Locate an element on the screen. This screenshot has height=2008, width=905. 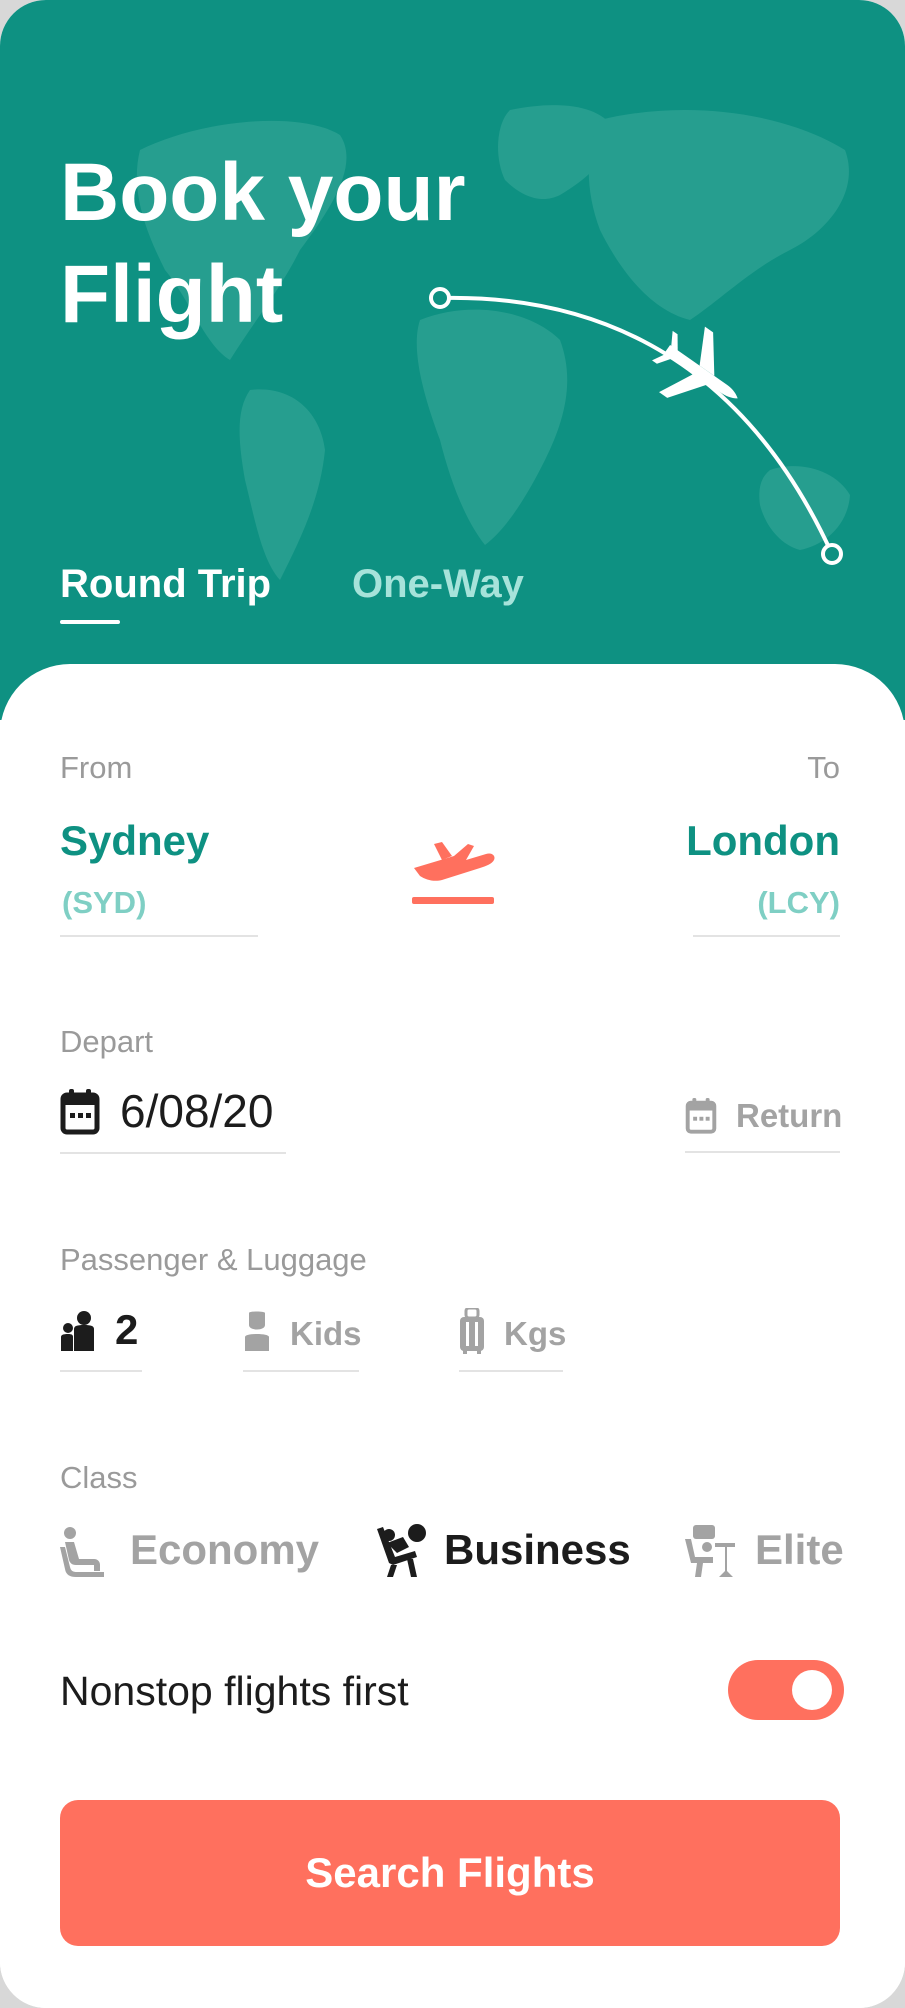
class-economy-option: Economy is located at coordinates (224, 1550).